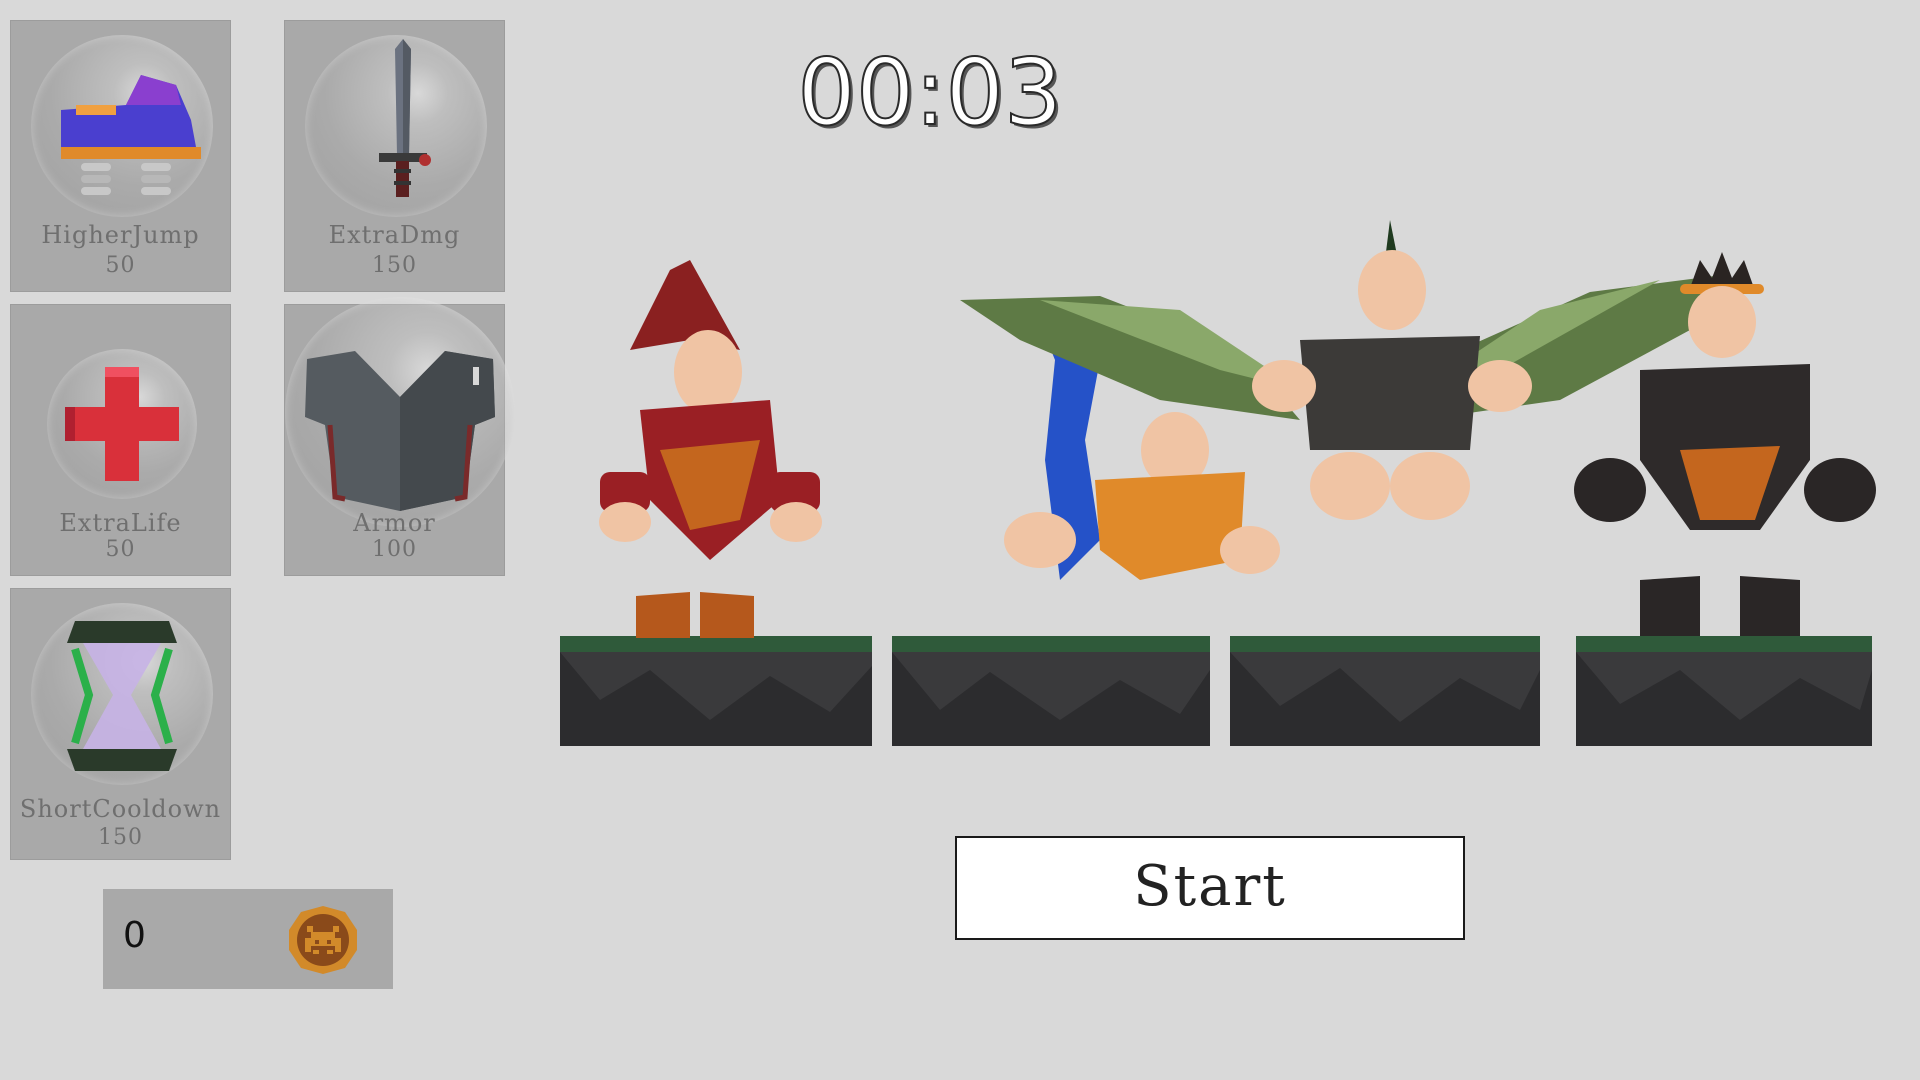  I want to click on shop-item-extra-dmg: ExtraDmg 150, so click(394, 156).